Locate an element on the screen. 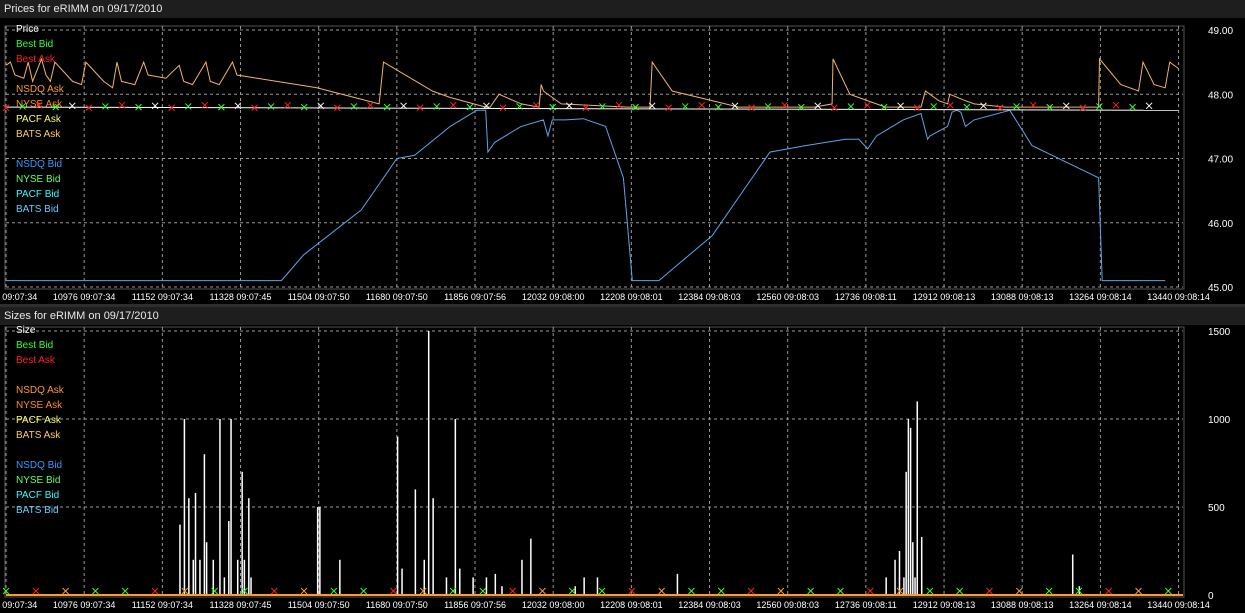 The width and height of the screenshot is (1245, 613). y-tick-label: 1500 is located at coordinates (1219, 332).